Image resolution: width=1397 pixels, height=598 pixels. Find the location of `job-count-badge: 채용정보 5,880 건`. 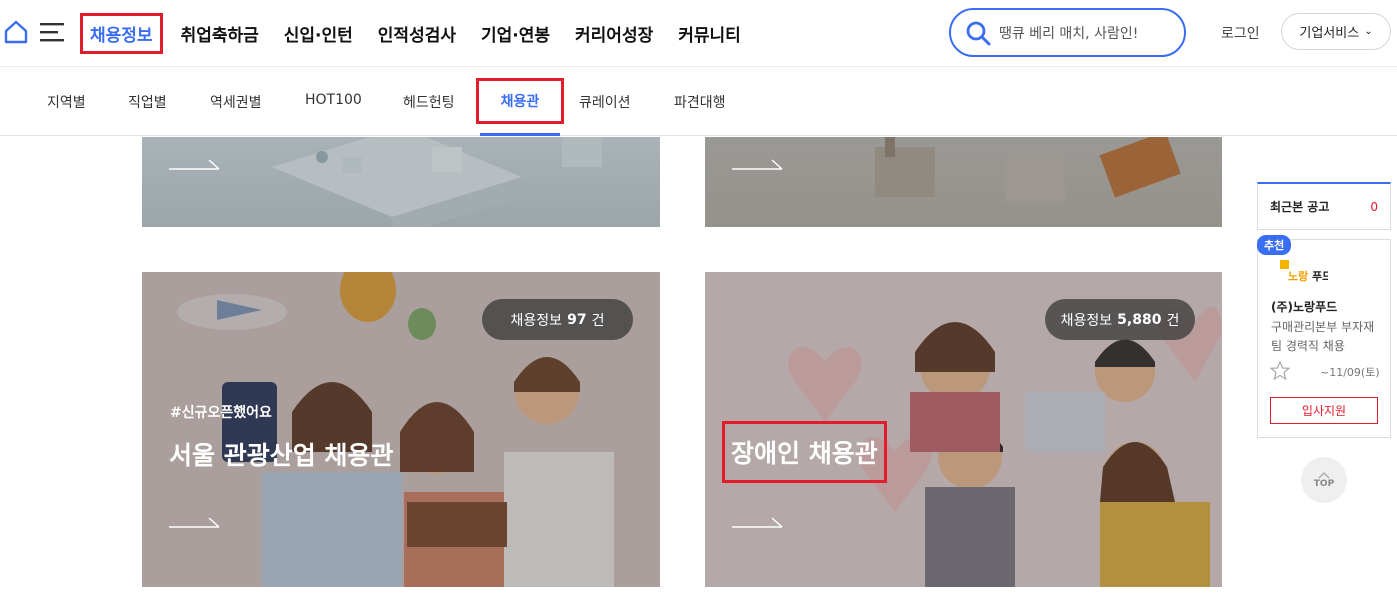

job-count-badge: 채용정보 5,880 건 is located at coordinates (1120, 319).